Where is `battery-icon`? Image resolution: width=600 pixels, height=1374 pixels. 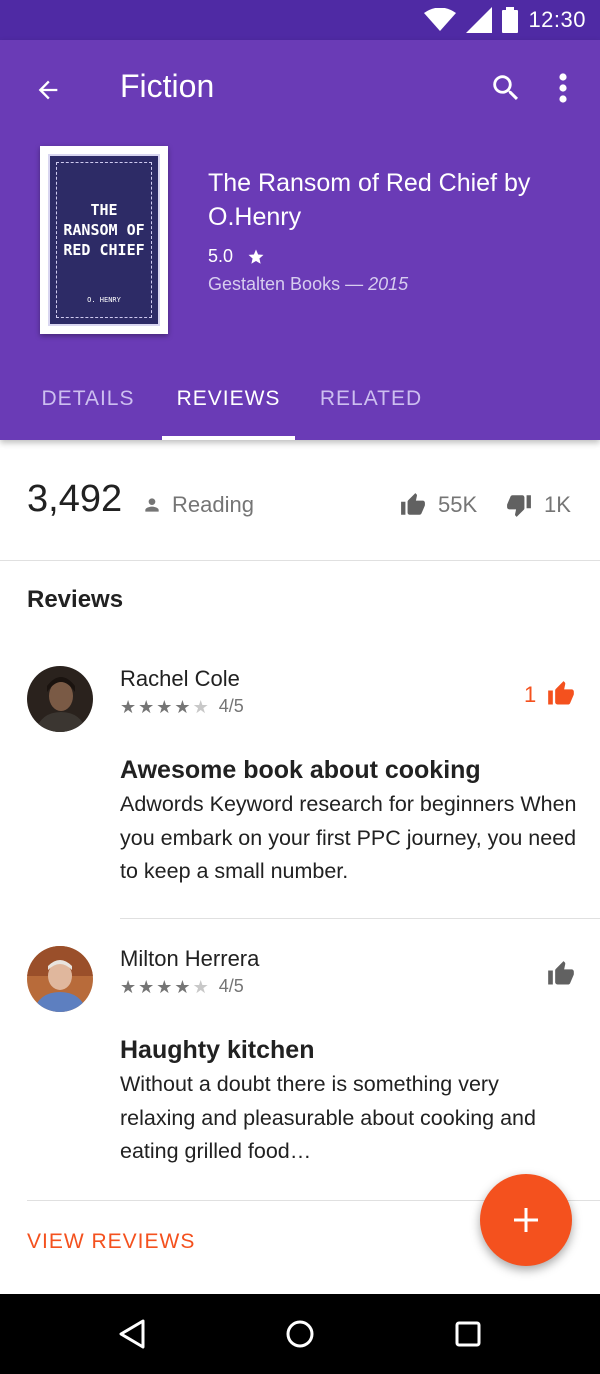
battery-icon is located at coordinates (510, 20).